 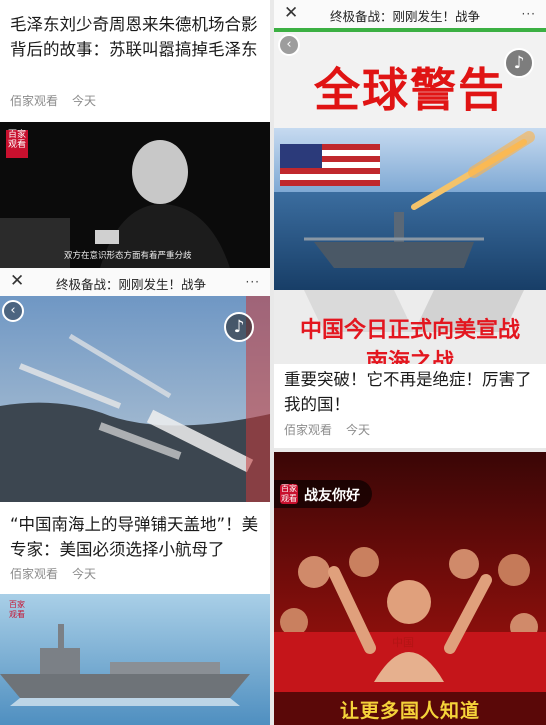 I want to click on khrushchev-photo, so click(x=135, y=195).